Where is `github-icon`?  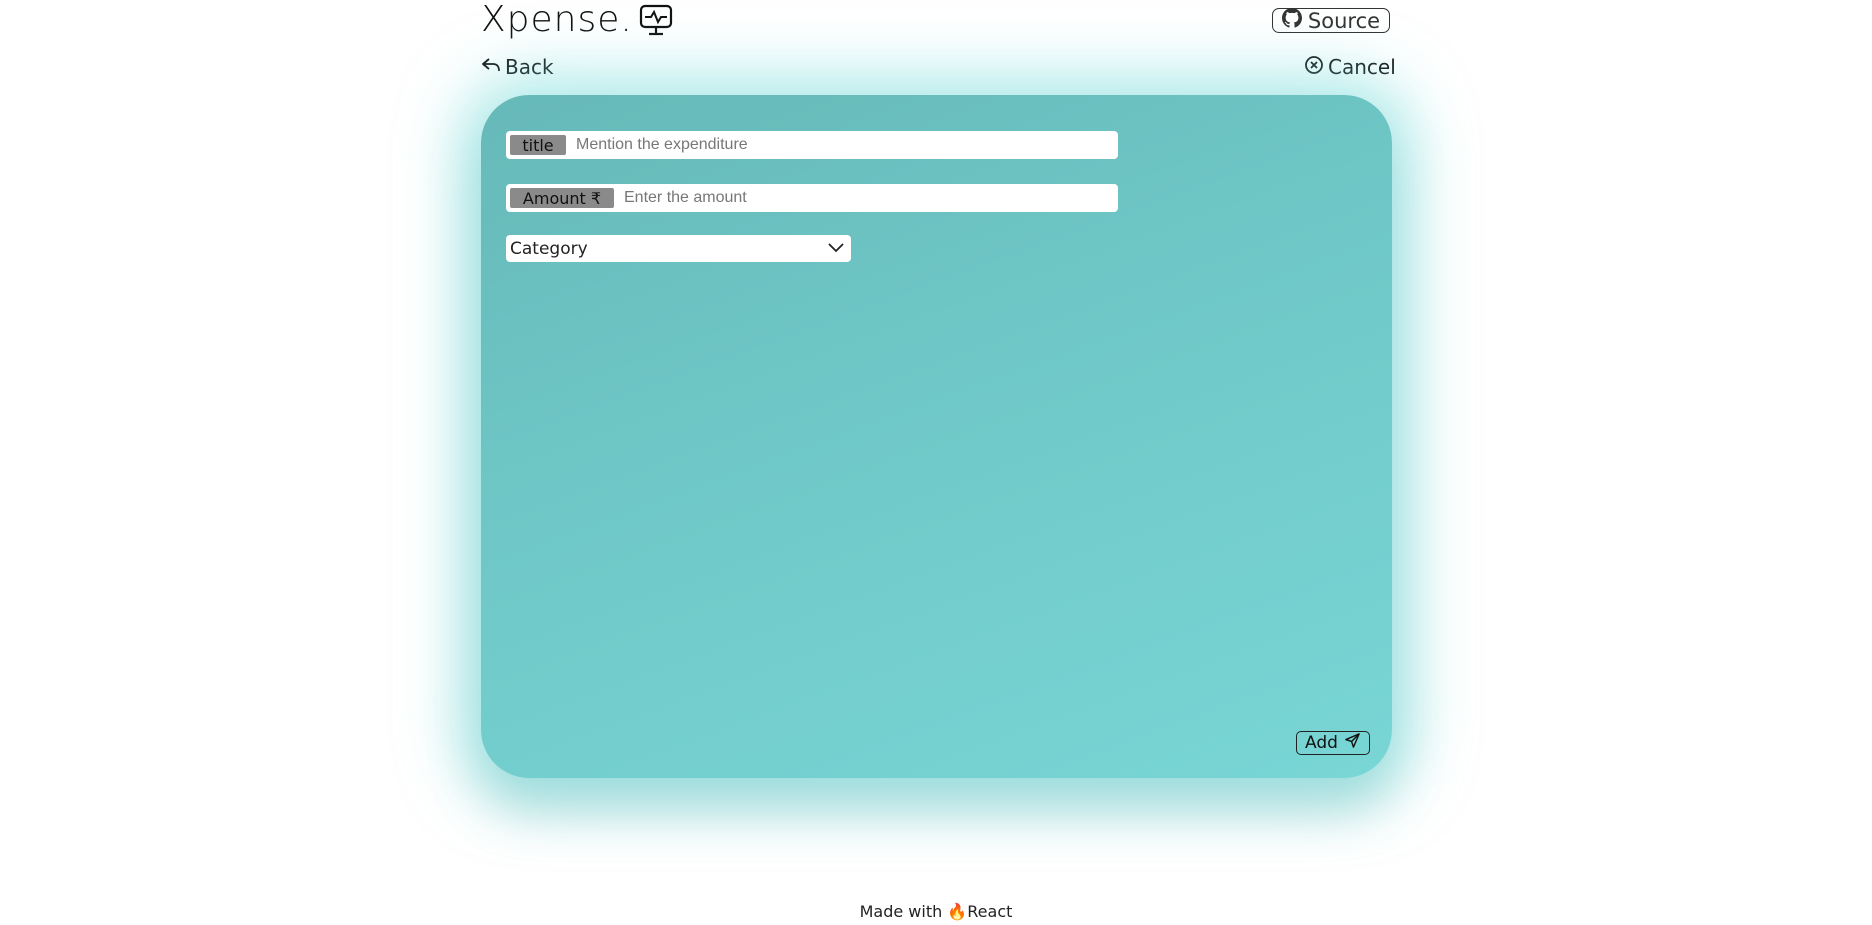
github-icon is located at coordinates (1291, 20).